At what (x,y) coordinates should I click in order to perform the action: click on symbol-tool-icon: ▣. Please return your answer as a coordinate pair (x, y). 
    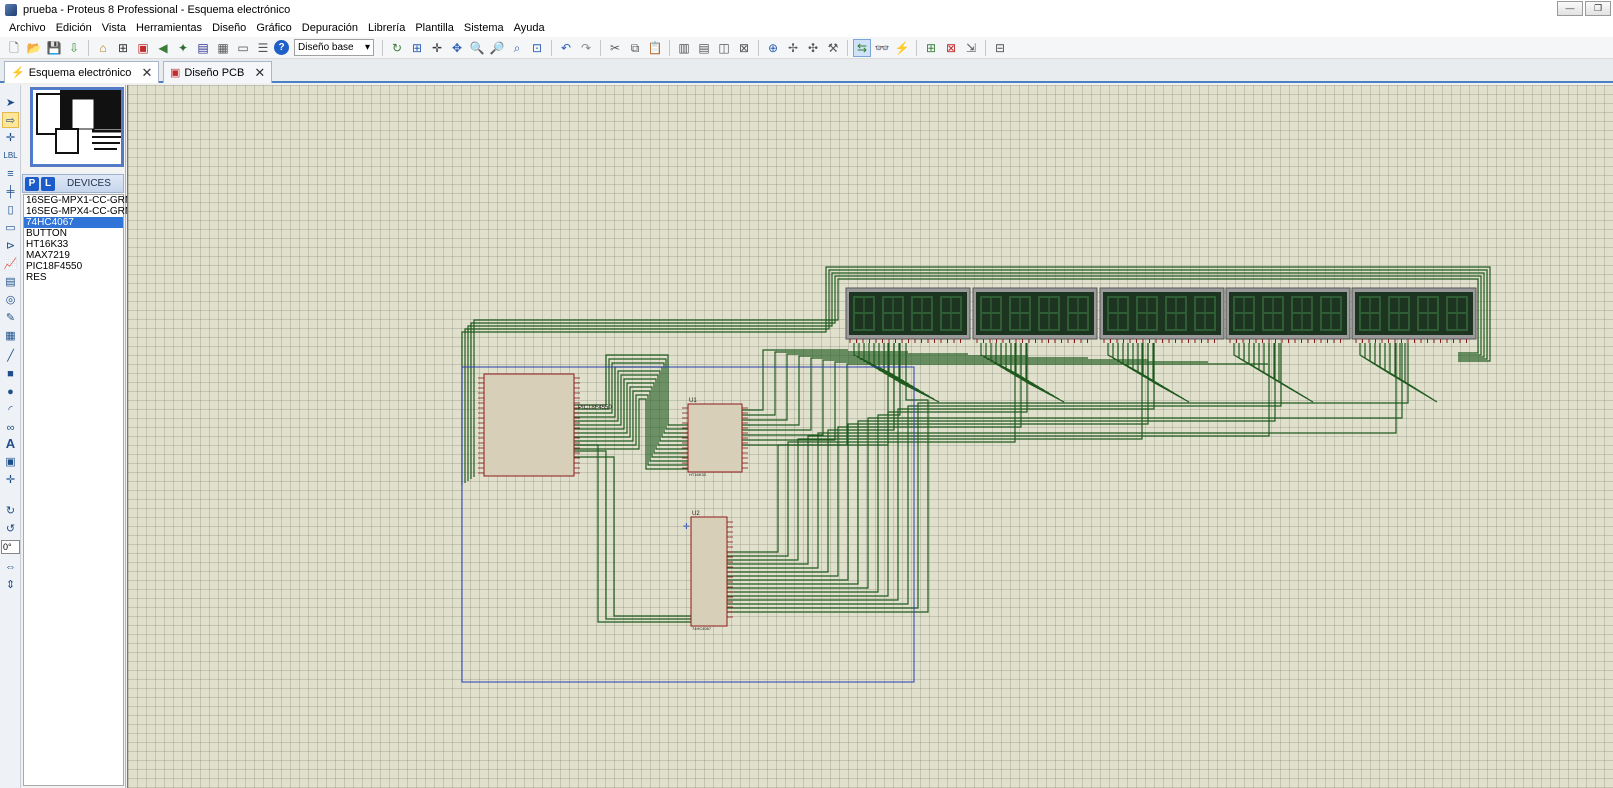
    Looking at the image, I should click on (10, 462).